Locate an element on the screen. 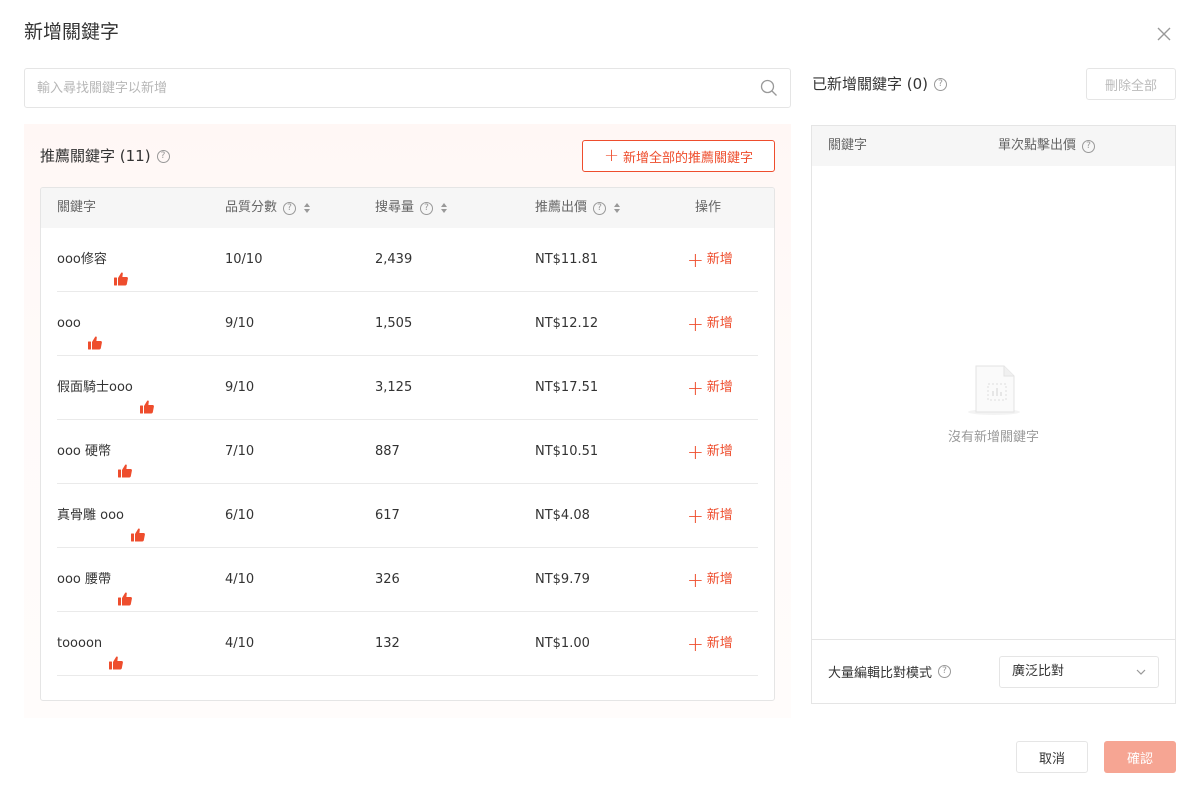 The width and height of the screenshot is (1200, 796). column-bid: 推薦出價 ? is located at coordinates (578, 208).